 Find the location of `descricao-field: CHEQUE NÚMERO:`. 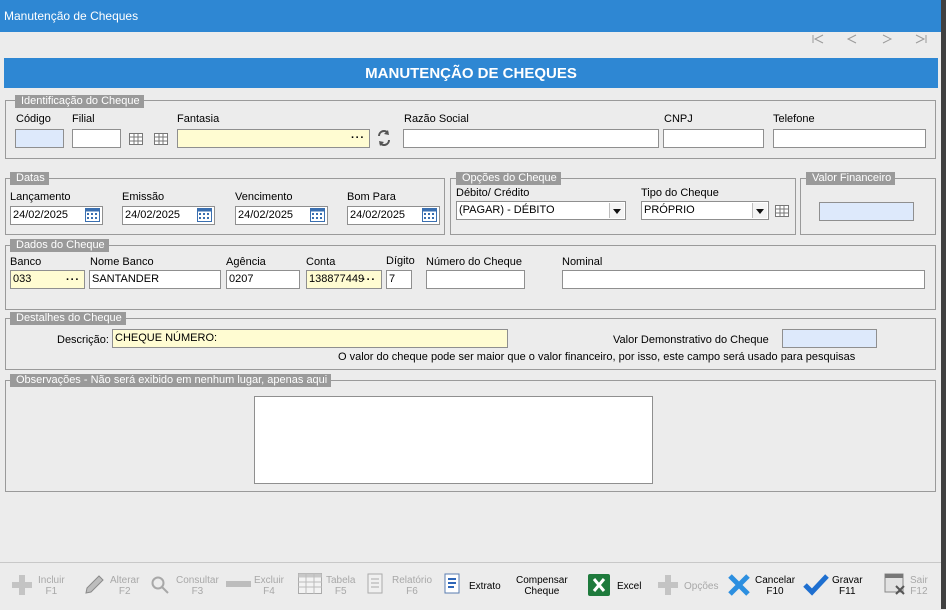

descricao-field: CHEQUE NÚMERO: is located at coordinates (310, 338).